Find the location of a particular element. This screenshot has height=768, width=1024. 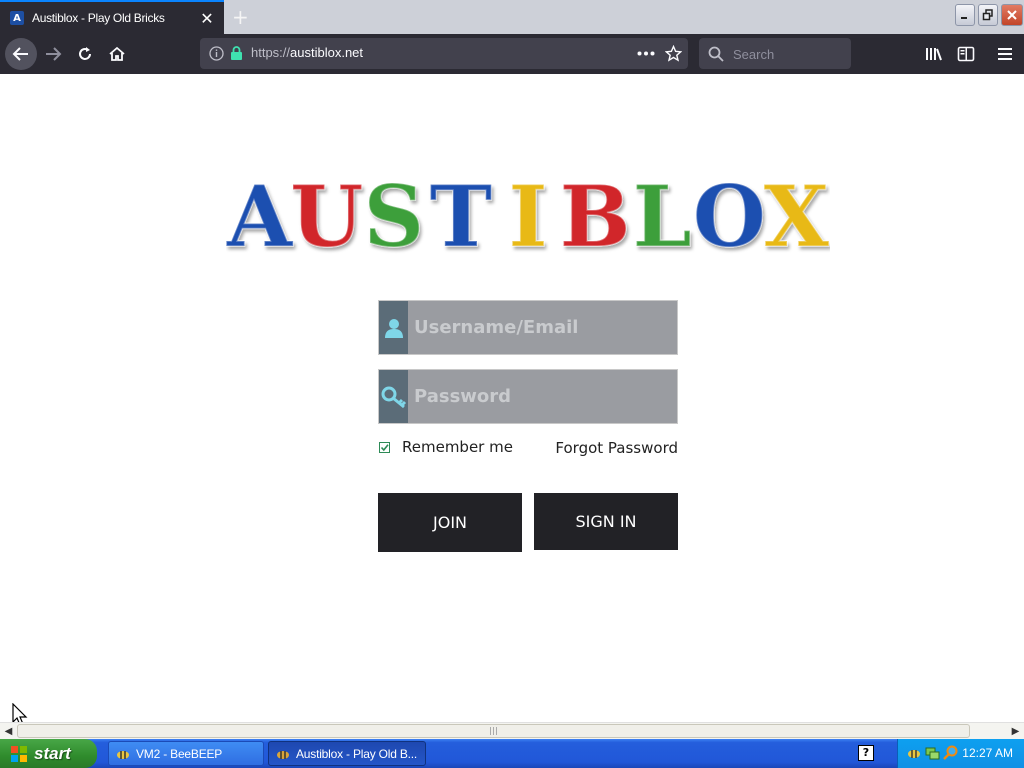

search-bar is located at coordinates (775, 53).